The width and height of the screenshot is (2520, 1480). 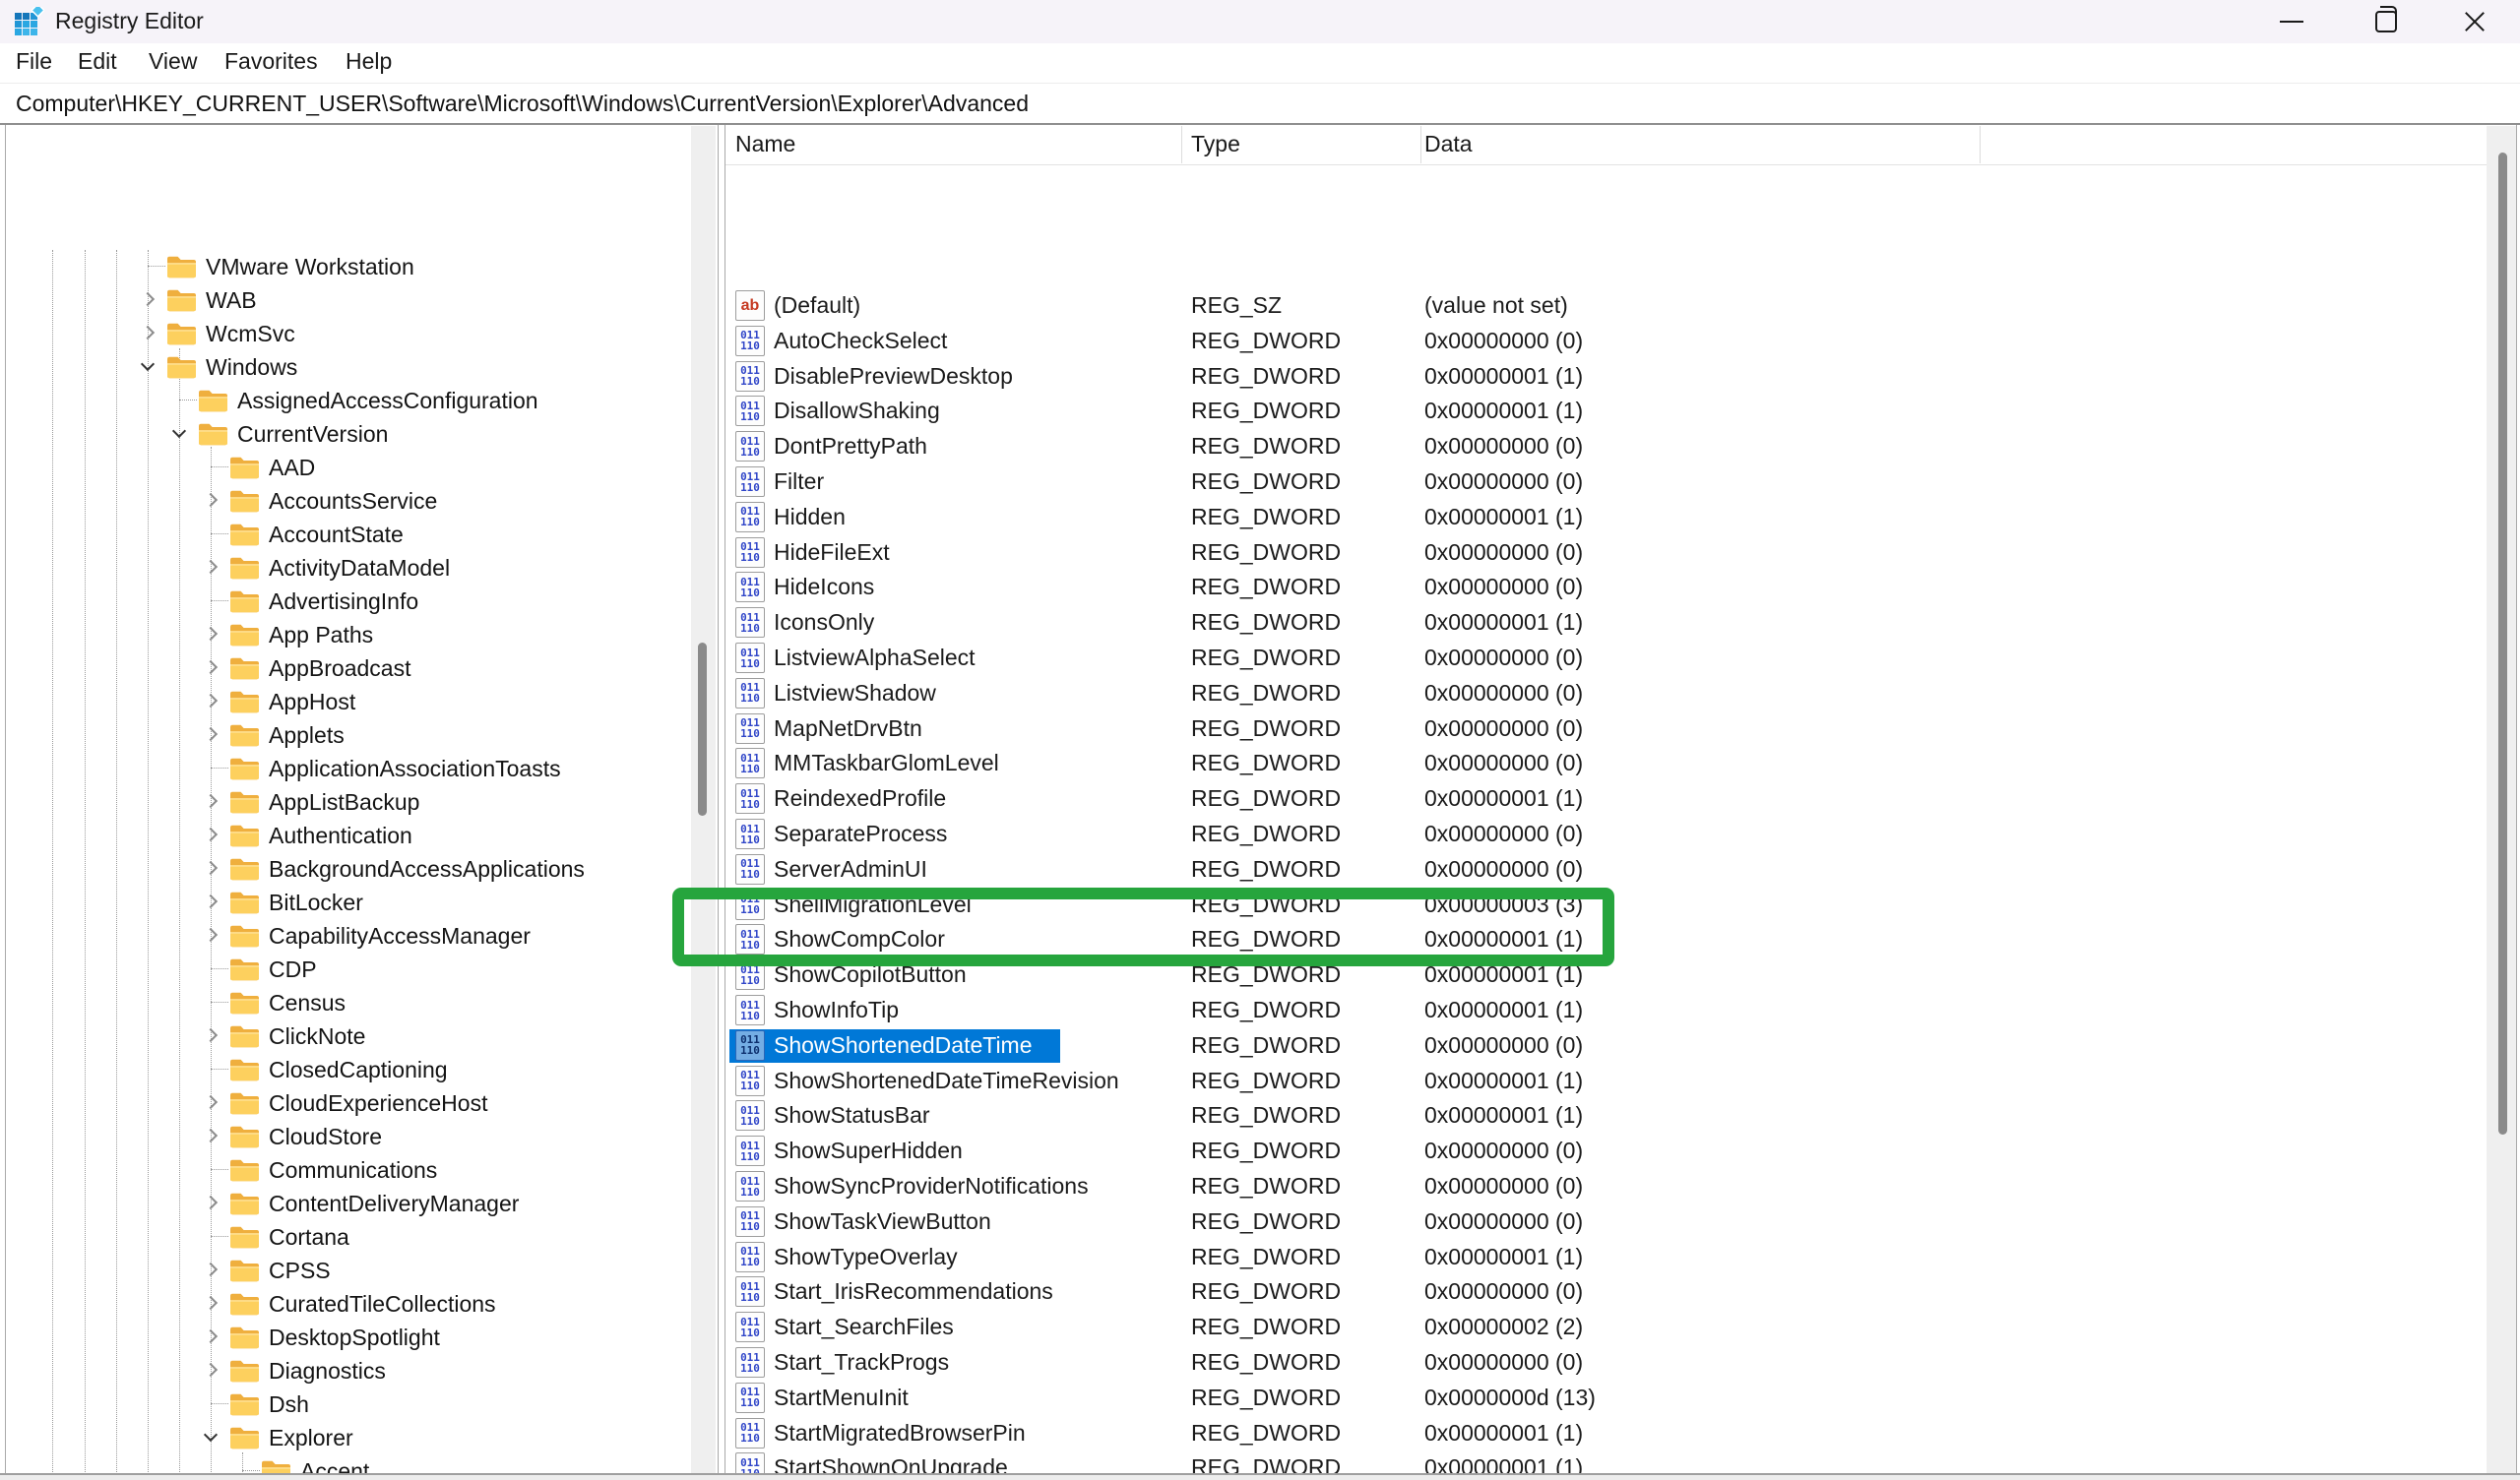 What do you see at coordinates (360, 1237) in the screenshot?
I see `tree-item-cortana: Cortana` at bounding box center [360, 1237].